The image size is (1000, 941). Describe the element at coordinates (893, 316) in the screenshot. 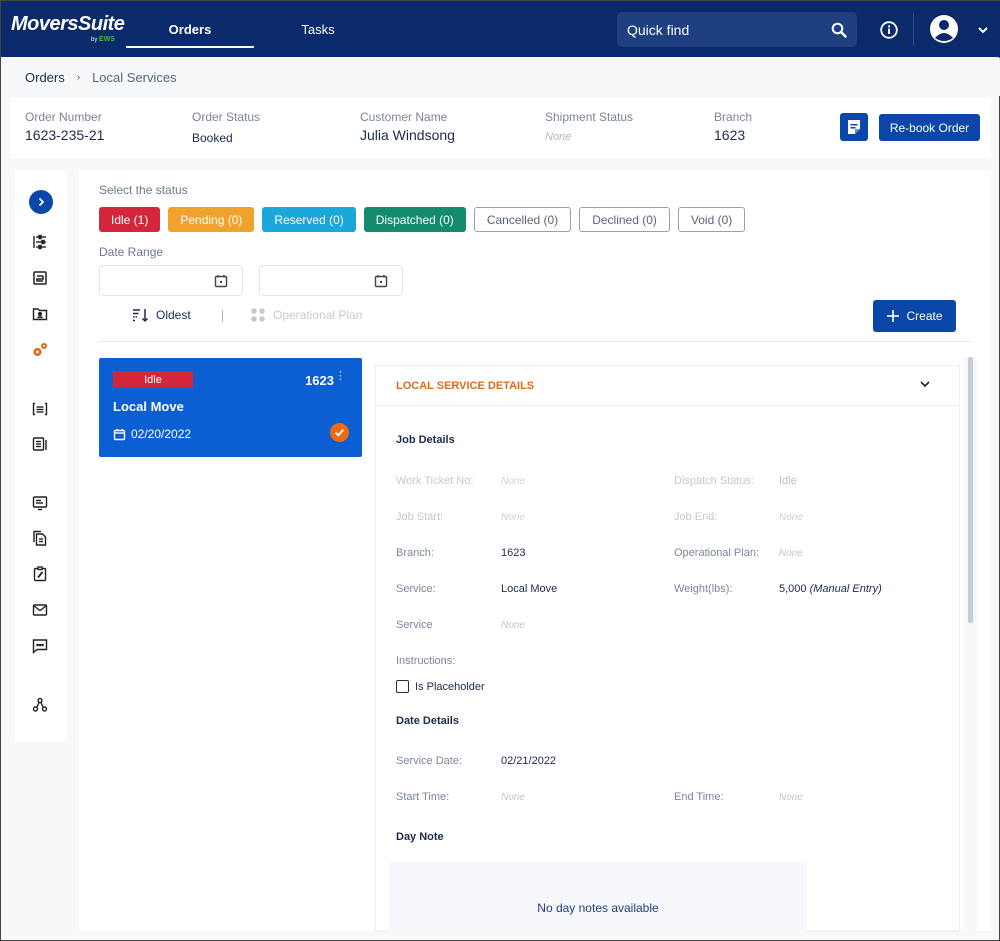

I see `plus-icon` at that location.